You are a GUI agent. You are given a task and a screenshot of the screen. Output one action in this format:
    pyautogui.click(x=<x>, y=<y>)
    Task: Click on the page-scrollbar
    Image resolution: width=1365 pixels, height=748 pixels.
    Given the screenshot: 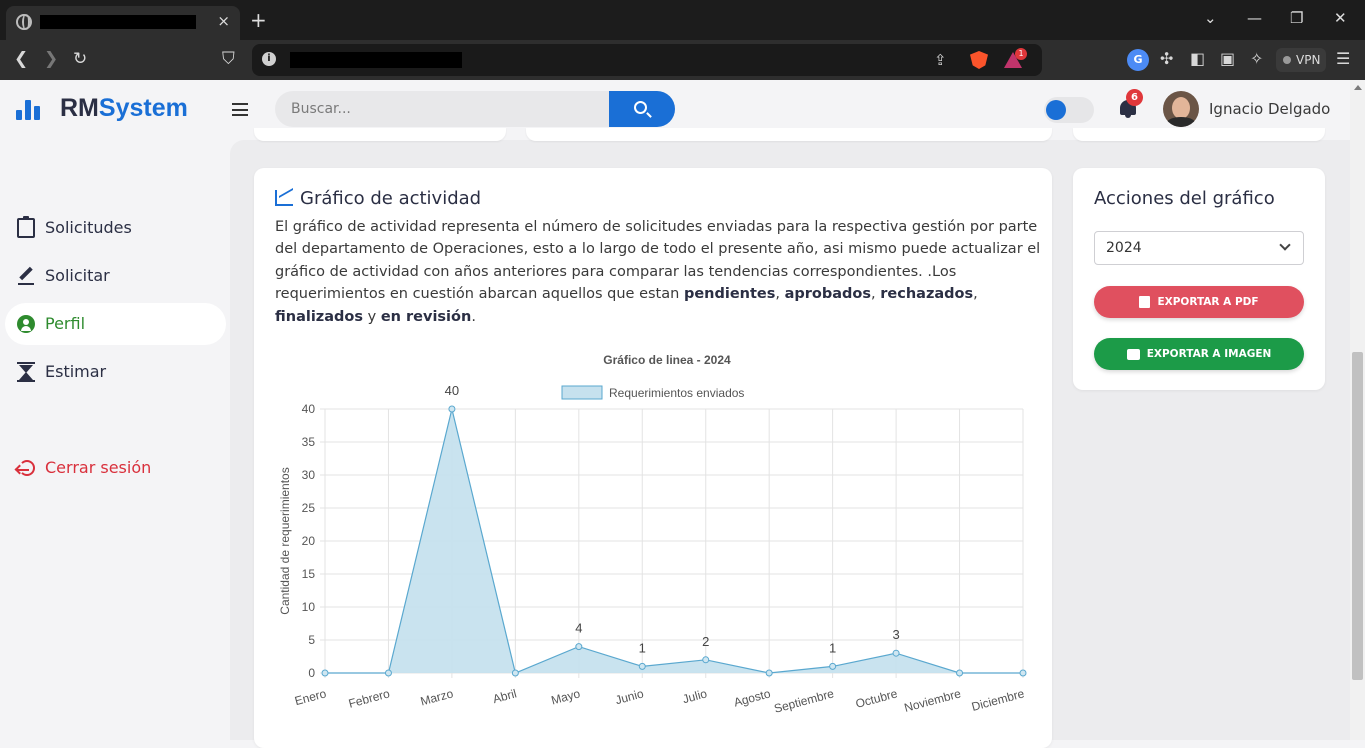 What is the action you would take?
    pyautogui.click(x=1357, y=410)
    